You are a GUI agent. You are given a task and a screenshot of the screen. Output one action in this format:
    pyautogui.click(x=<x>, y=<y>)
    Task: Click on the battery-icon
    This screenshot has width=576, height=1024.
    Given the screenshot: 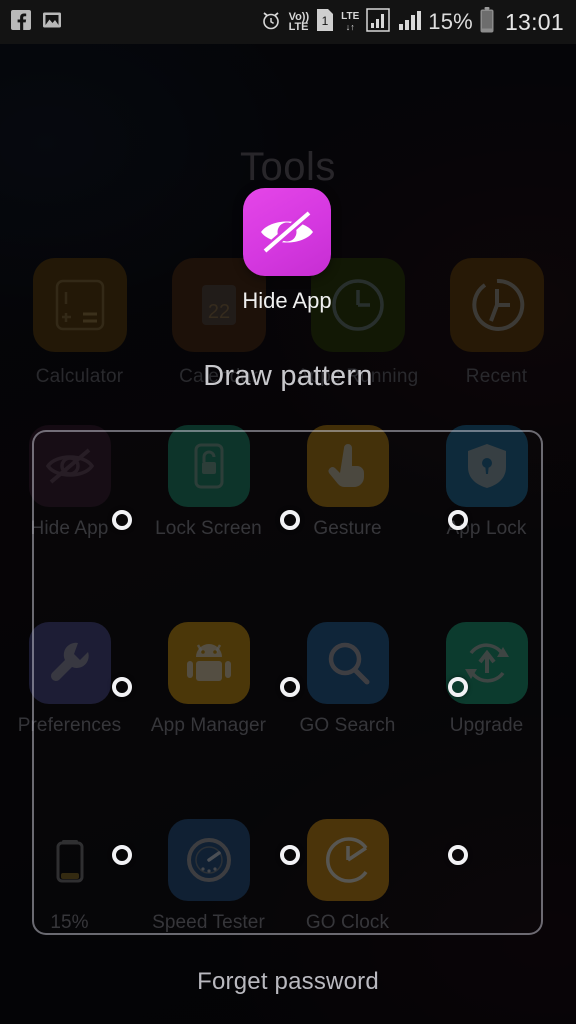 What is the action you would take?
    pyautogui.click(x=487, y=22)
    